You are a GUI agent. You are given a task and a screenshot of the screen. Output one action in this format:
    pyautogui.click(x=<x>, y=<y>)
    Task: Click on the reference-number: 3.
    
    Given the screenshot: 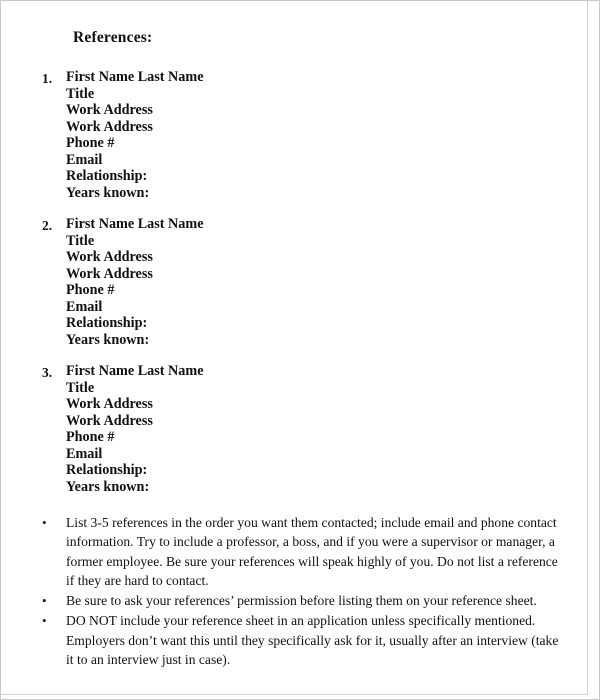 What is the action you would take?
    pyautogui.click(x=47, y=372)
    